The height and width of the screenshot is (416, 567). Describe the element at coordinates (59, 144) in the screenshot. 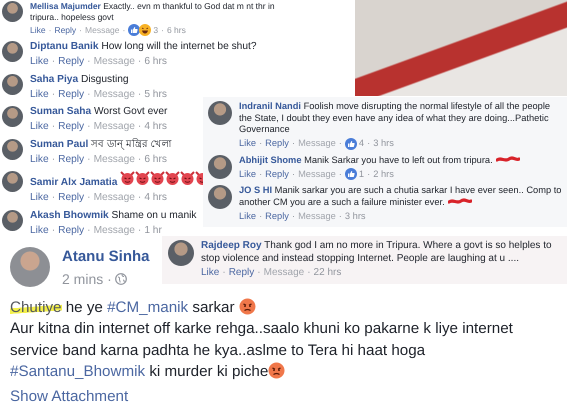

I see `commenter-name: Suman Paul` at that location.